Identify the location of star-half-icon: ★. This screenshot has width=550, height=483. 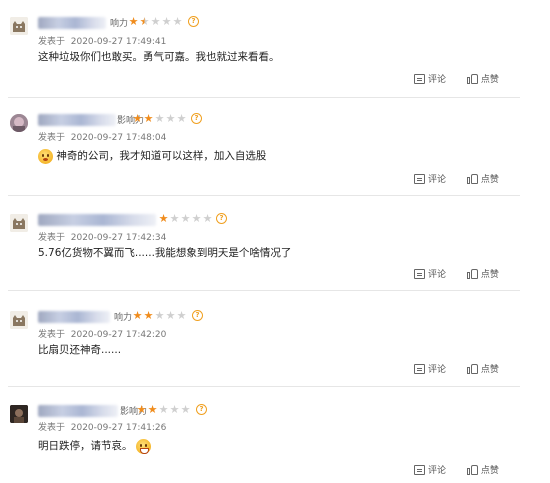
(144, 21).